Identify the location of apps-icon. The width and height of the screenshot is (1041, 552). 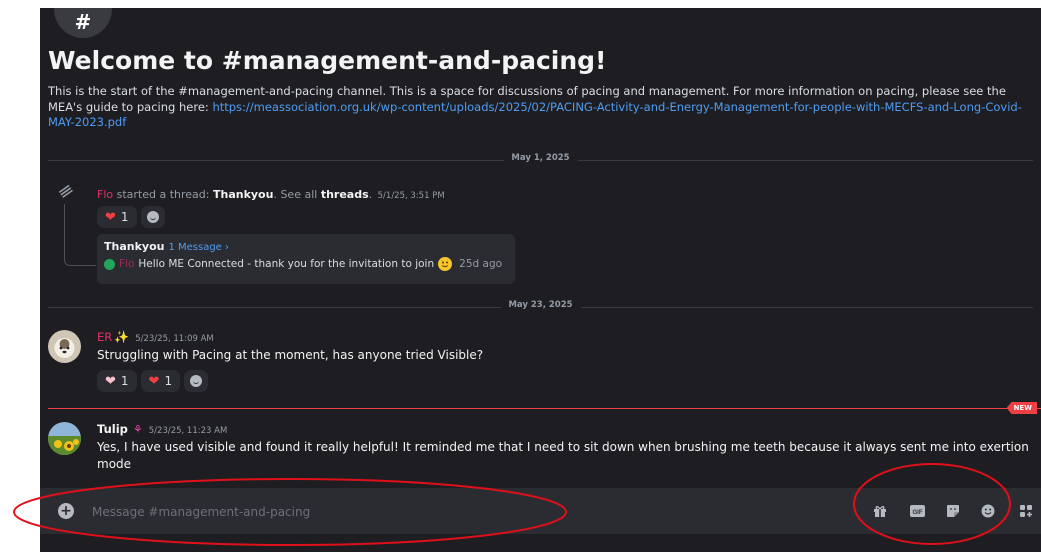
(1025, 511).